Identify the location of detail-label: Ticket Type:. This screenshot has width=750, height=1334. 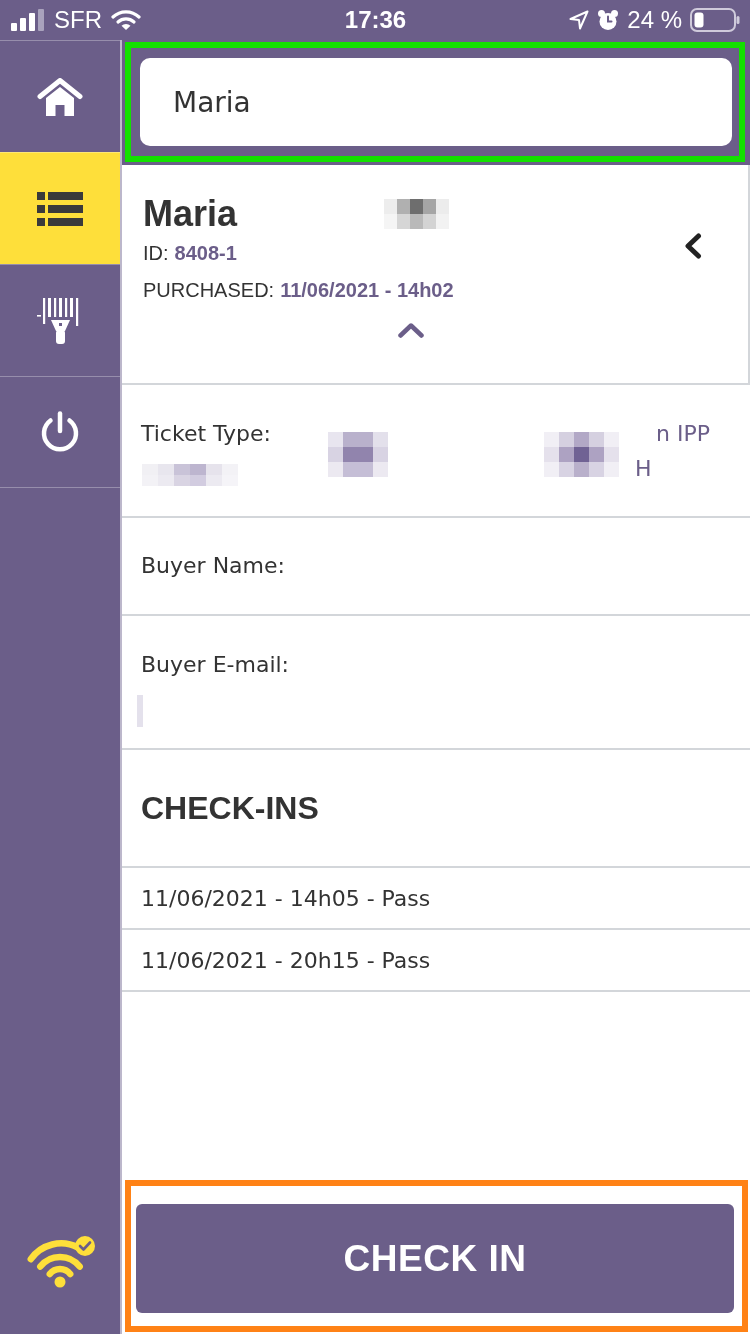
(206, 434).